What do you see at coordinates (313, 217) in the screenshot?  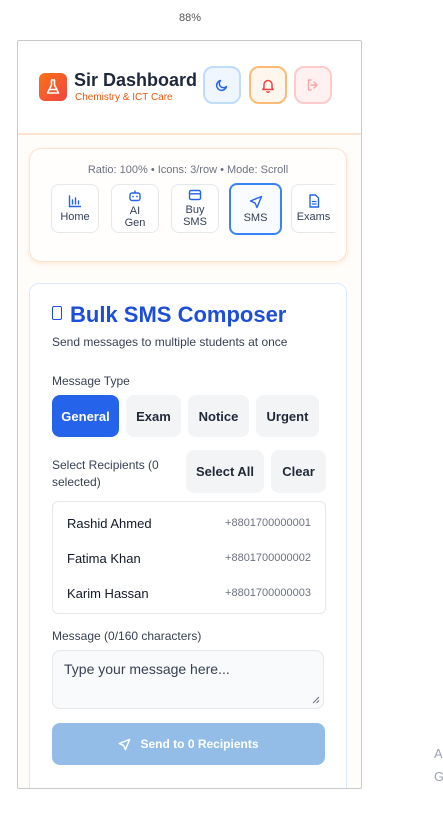 I see `nav-label: Exams` at bounding box center [313, 217].